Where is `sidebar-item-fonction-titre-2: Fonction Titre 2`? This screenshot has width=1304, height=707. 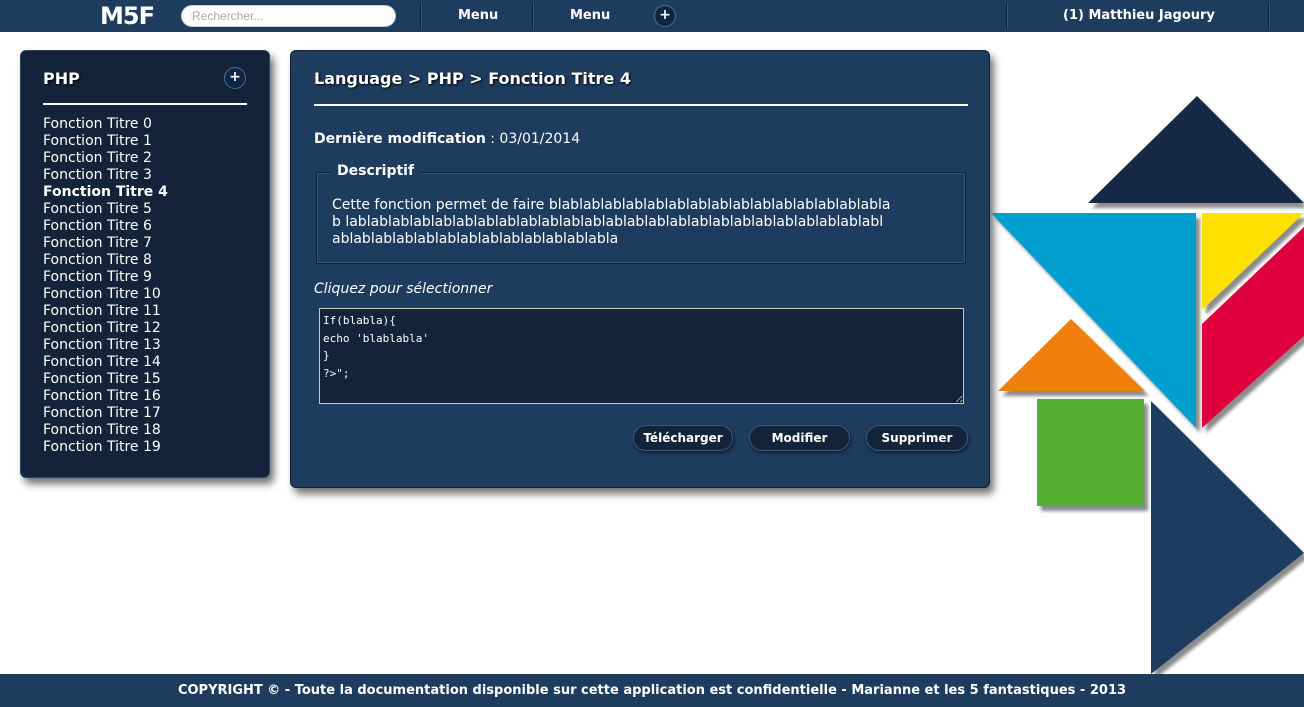
sidebar-item-fonction-titre-2: Fonction Titre 2 is located at coordinates (105, 158).